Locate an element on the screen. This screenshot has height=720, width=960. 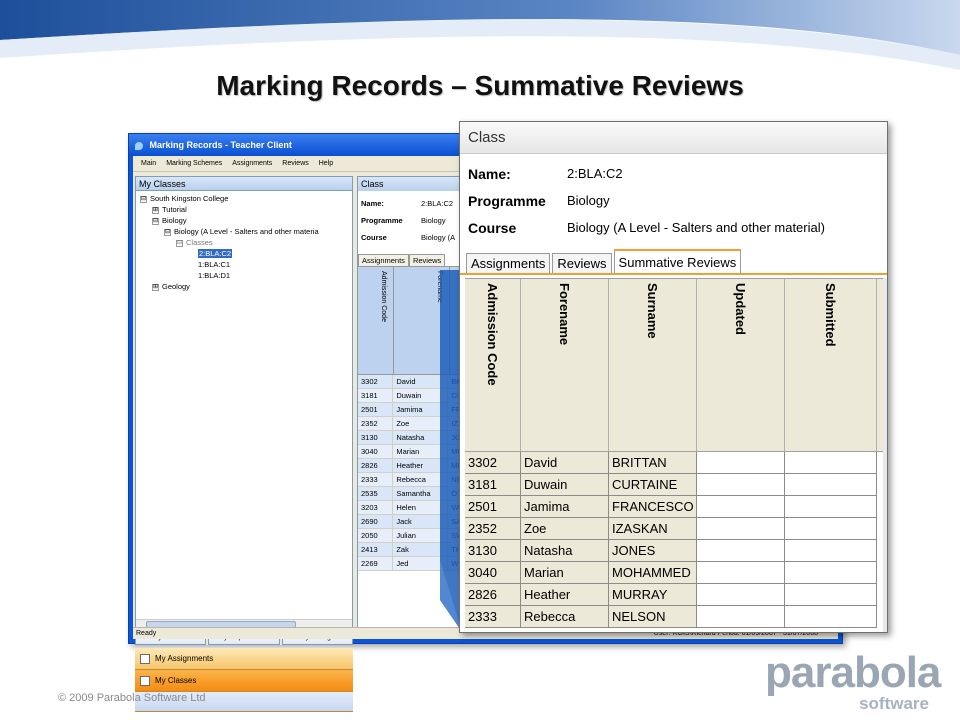
table-row: 2501 Jamima FRANCESCO is located at coordinates (676, 507).